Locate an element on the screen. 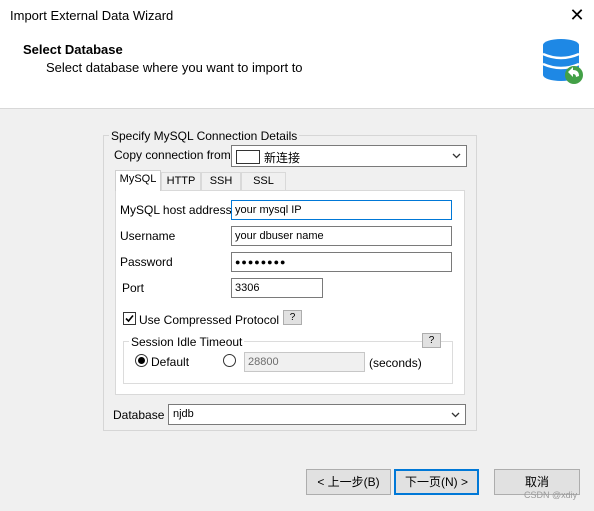 Image resolution: width=594 pixels, height=511 pixels. tab-ssl: SSL is located at coordinates (263, 181).